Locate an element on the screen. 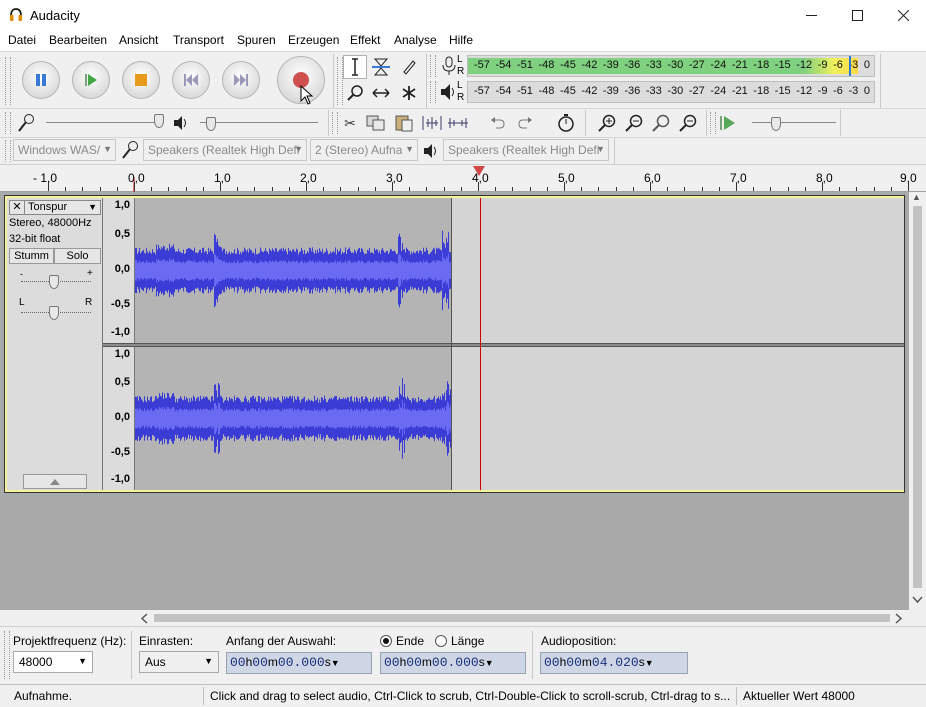  redo-button is located at coordinates (525, 123).